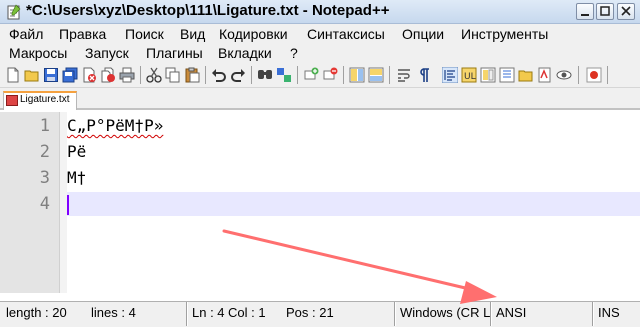 This screenshot has width=640, height=327. Describe the element at coordinates (51, 75) in the screenshot. I see `save-icon` at that location.